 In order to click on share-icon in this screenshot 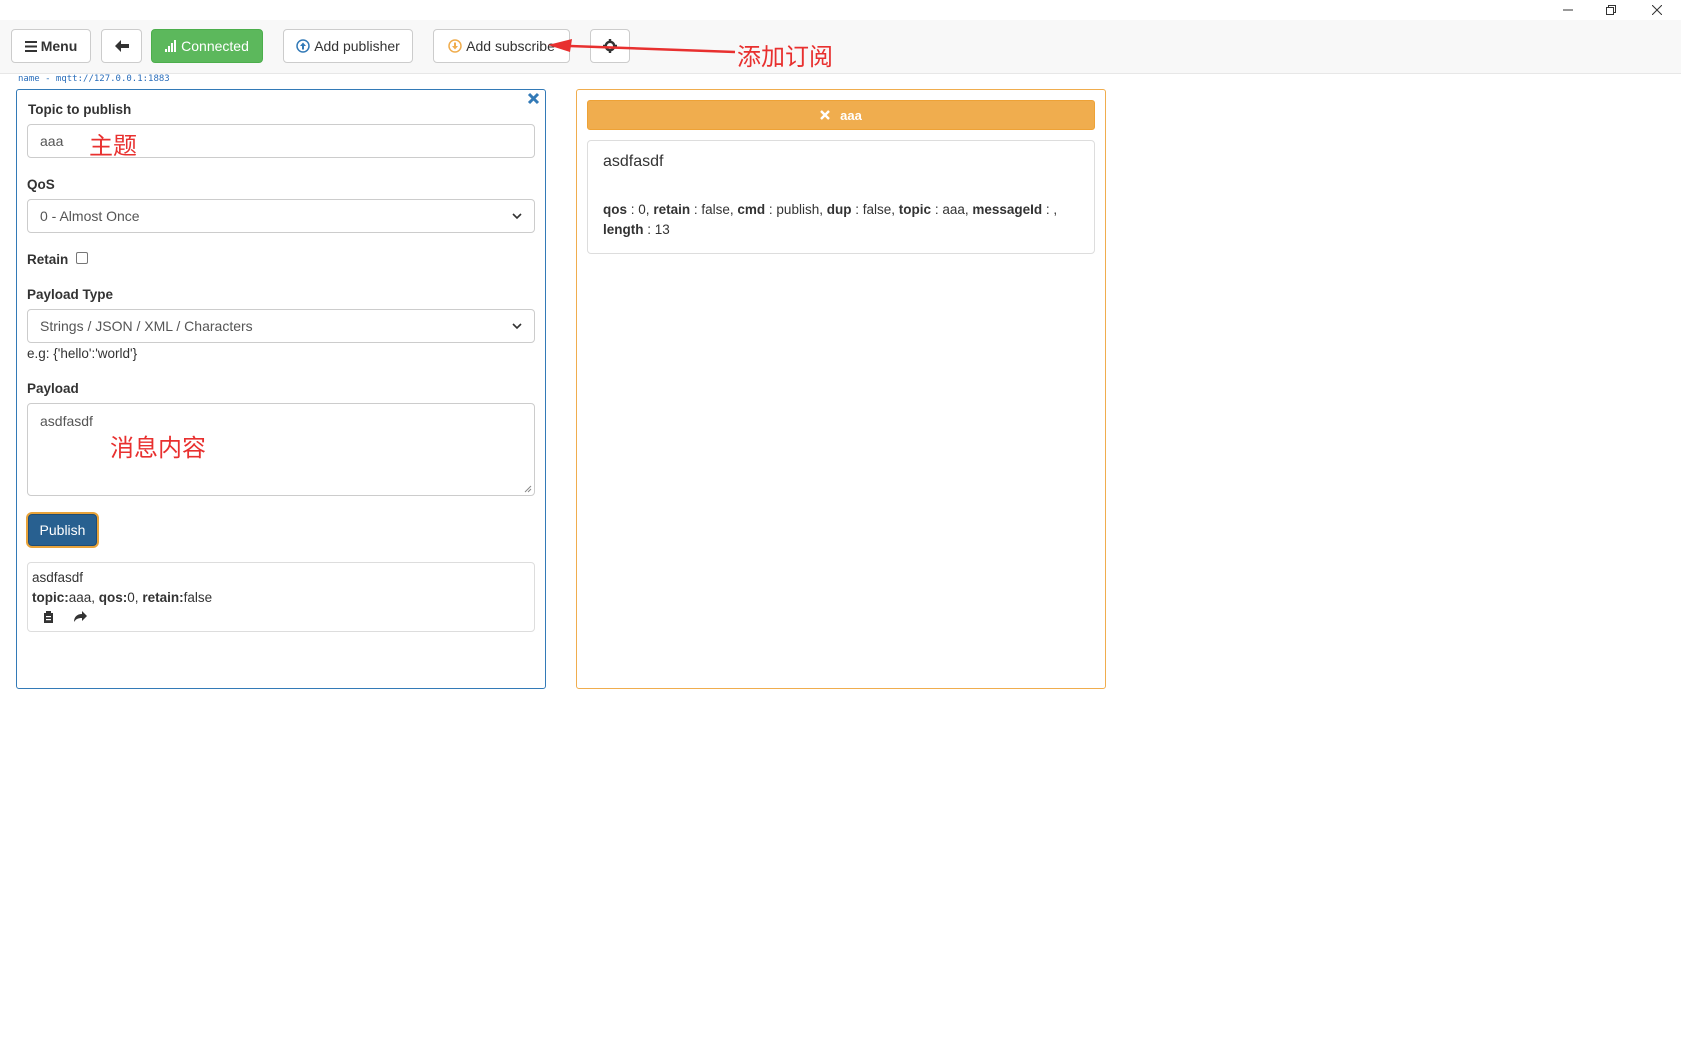, I will do `click(80, 618)`.